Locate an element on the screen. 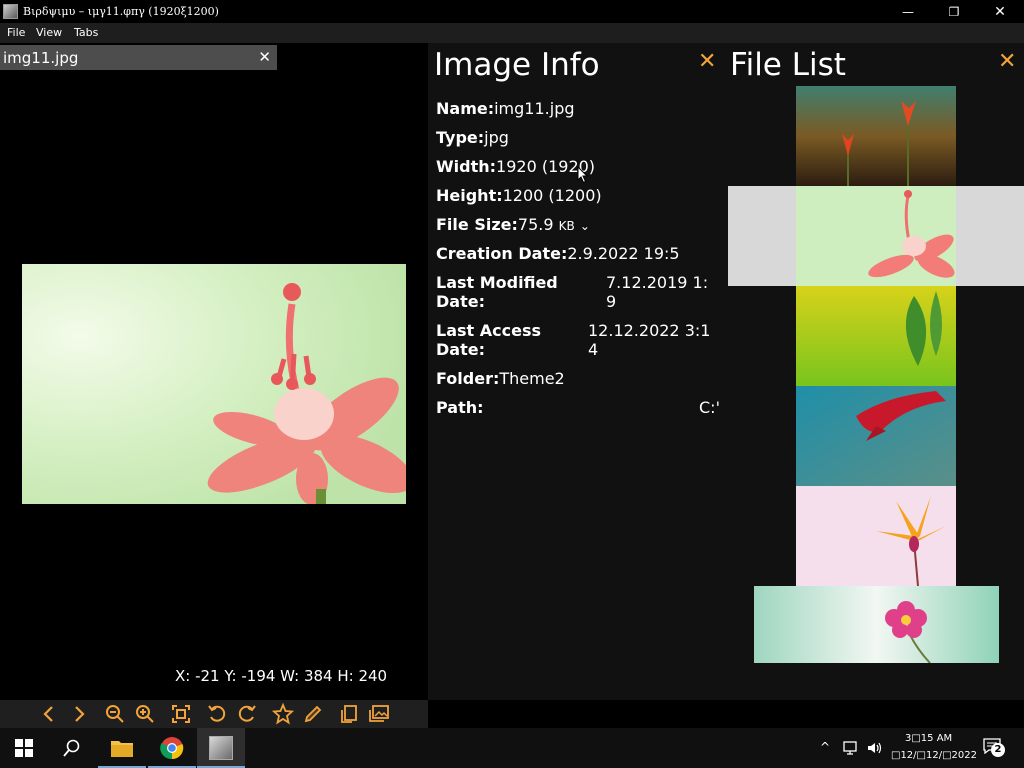  minimize-button: — is located at coordinates (908, 11).